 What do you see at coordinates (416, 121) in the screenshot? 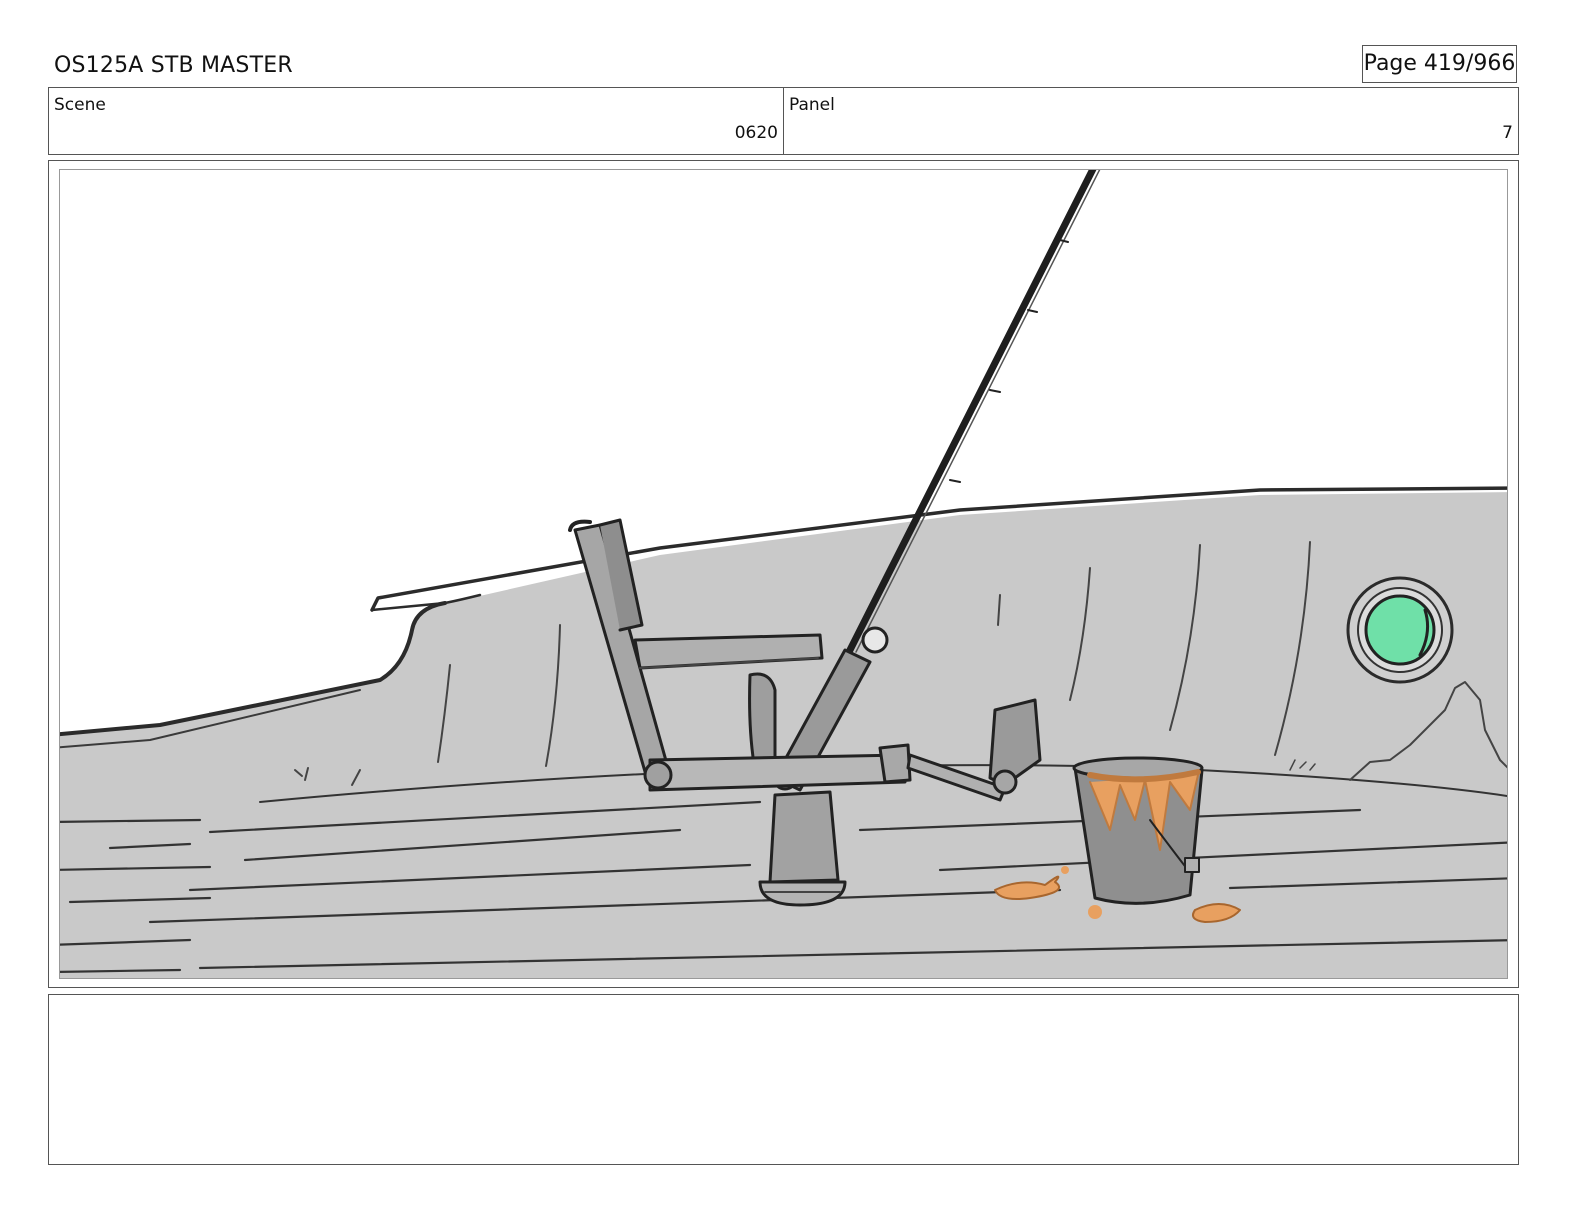
I see `scene-cell: Scene 0620` at bounding box center [416, 121].